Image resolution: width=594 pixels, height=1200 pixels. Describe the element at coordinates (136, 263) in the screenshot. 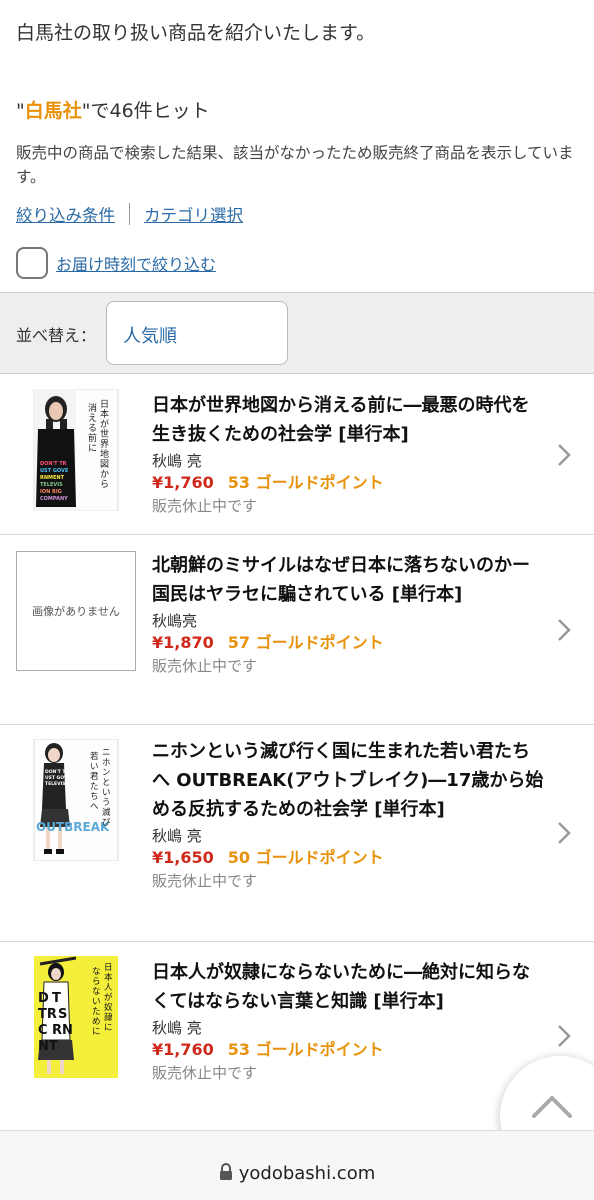

I see `delivery-filter-link: お届け時刻で絞り込む` at that location.